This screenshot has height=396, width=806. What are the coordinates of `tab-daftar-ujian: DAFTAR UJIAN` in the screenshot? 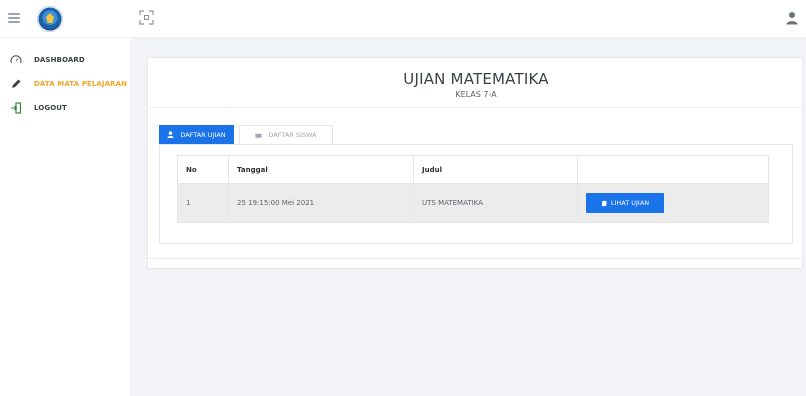 It's located at (196, 134).